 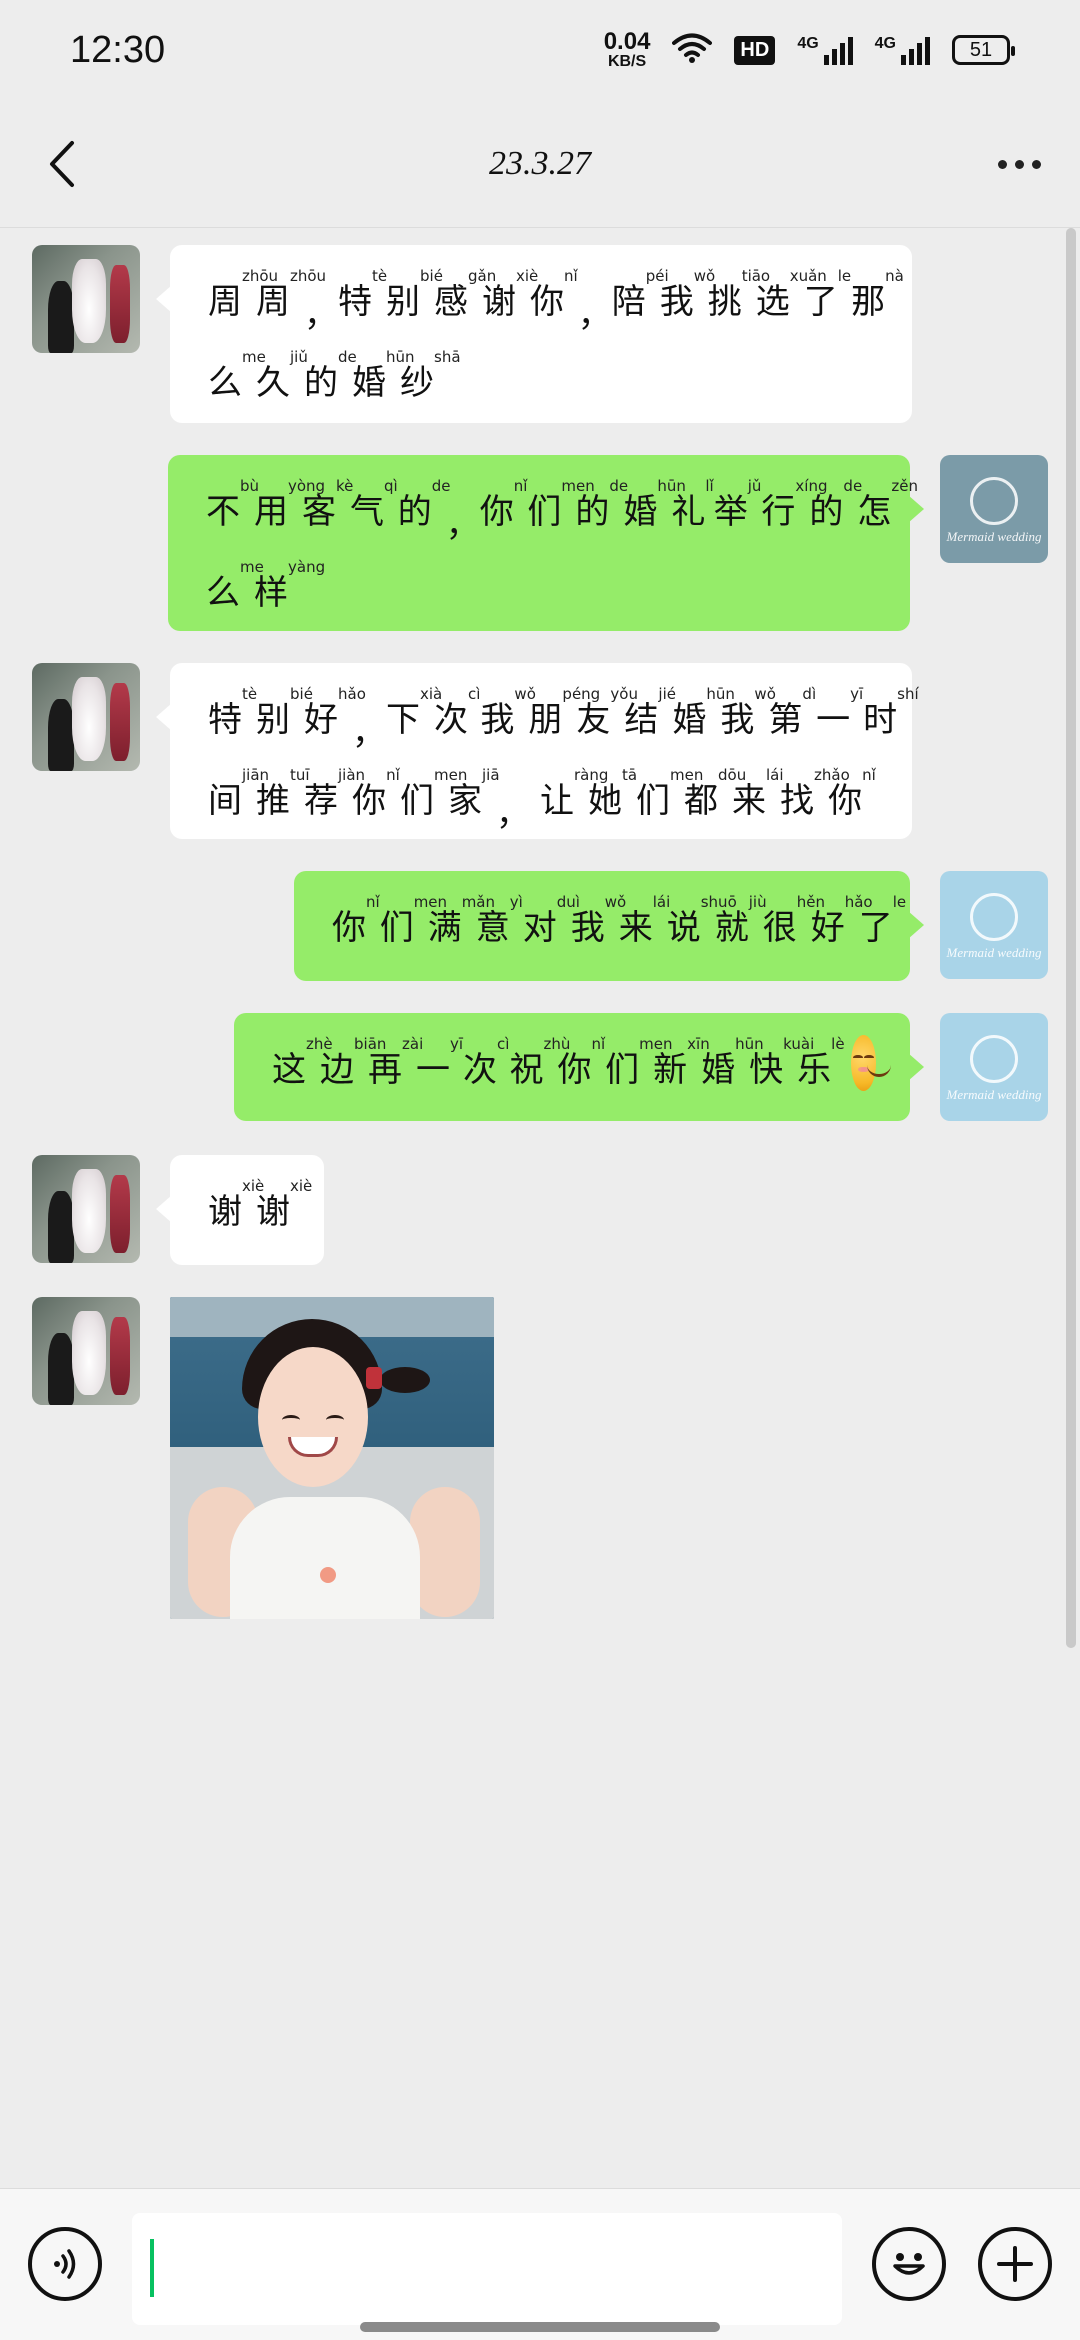 I want to click on voice-button, so click(x=65, y=2264).